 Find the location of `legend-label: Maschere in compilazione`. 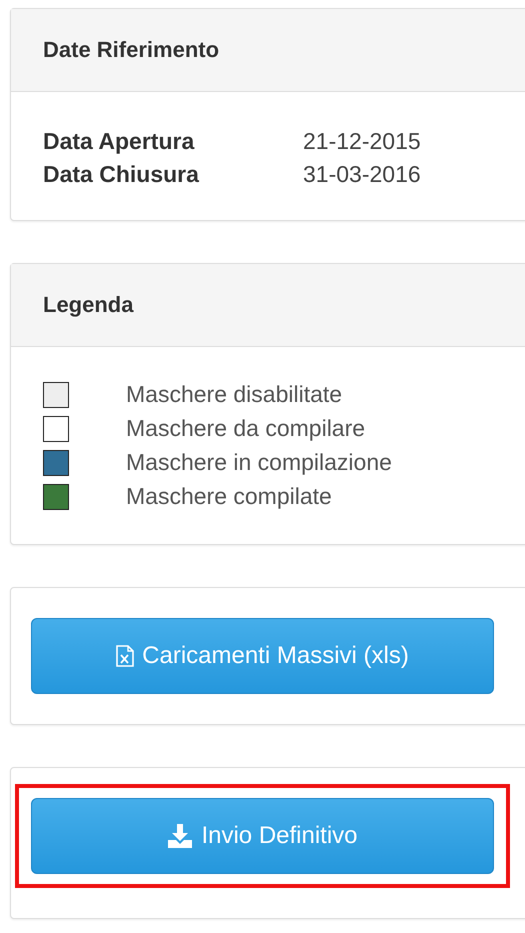

legend-label: Maschere in compilazione is located at coordinates (259, 462).